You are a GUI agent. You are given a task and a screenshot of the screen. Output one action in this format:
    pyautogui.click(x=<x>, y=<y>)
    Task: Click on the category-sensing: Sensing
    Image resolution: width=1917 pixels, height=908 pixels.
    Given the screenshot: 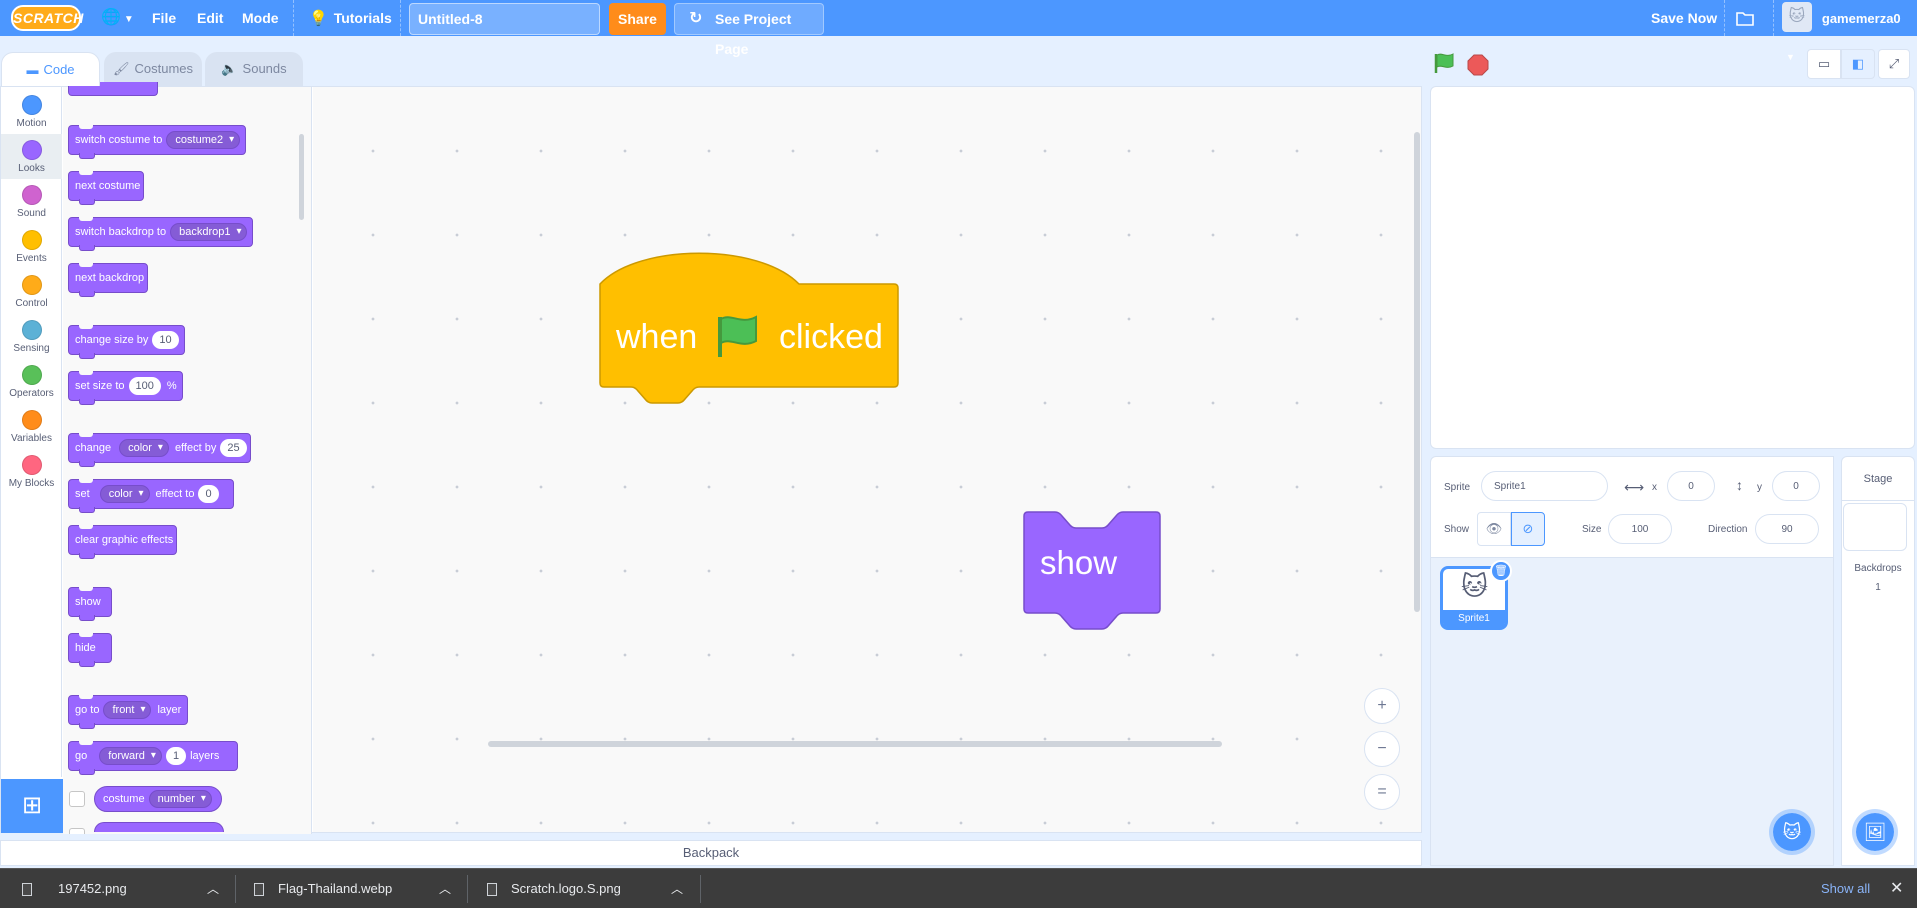 What is the action you would take?
    pyautogui.click(x=31, y=336)
    